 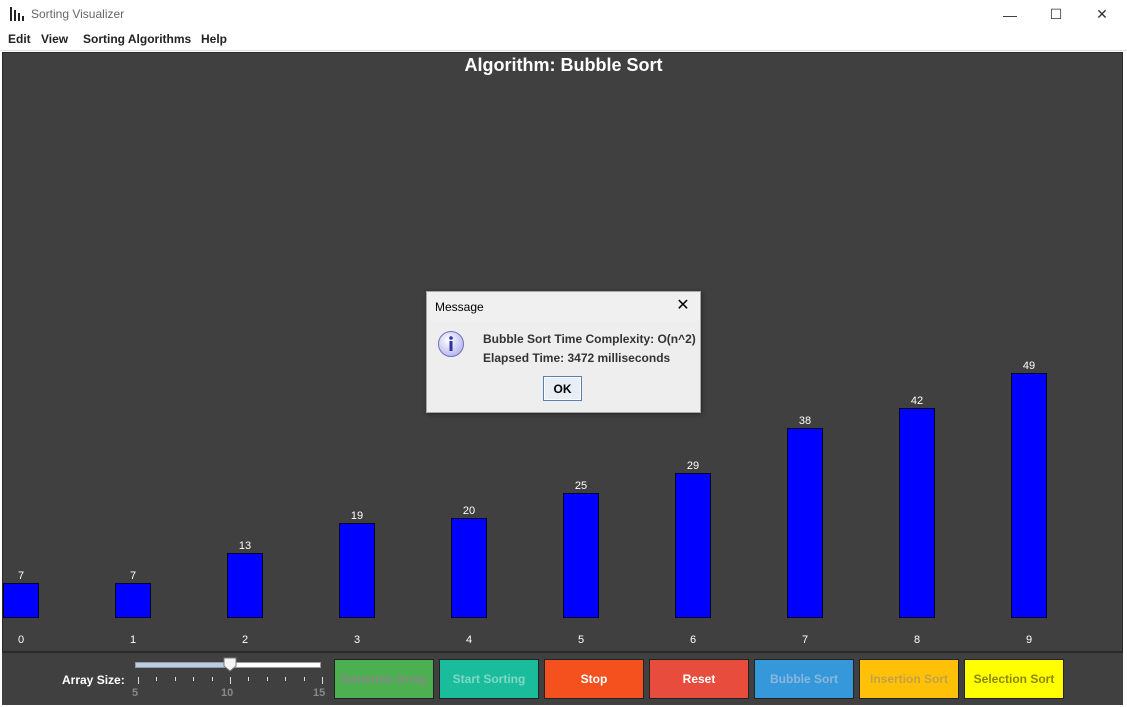 I want to click on bar-value-label-3: 19, so click(x=357, y=516).